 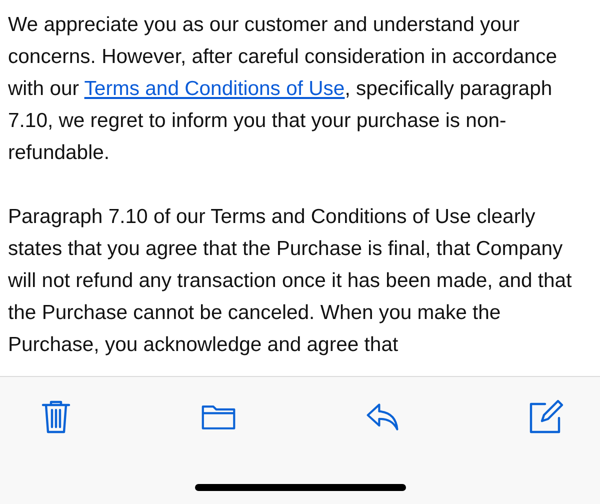 I want to click on trash-icon, so click(x=56, y=417).